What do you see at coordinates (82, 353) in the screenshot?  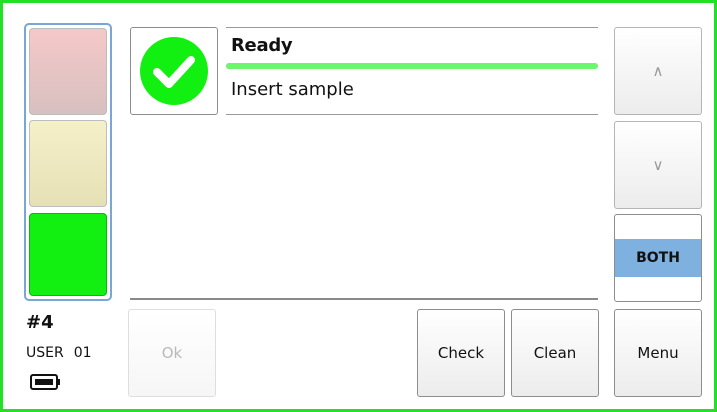 I see `user-number: 01` at bounding box center [82, 353].